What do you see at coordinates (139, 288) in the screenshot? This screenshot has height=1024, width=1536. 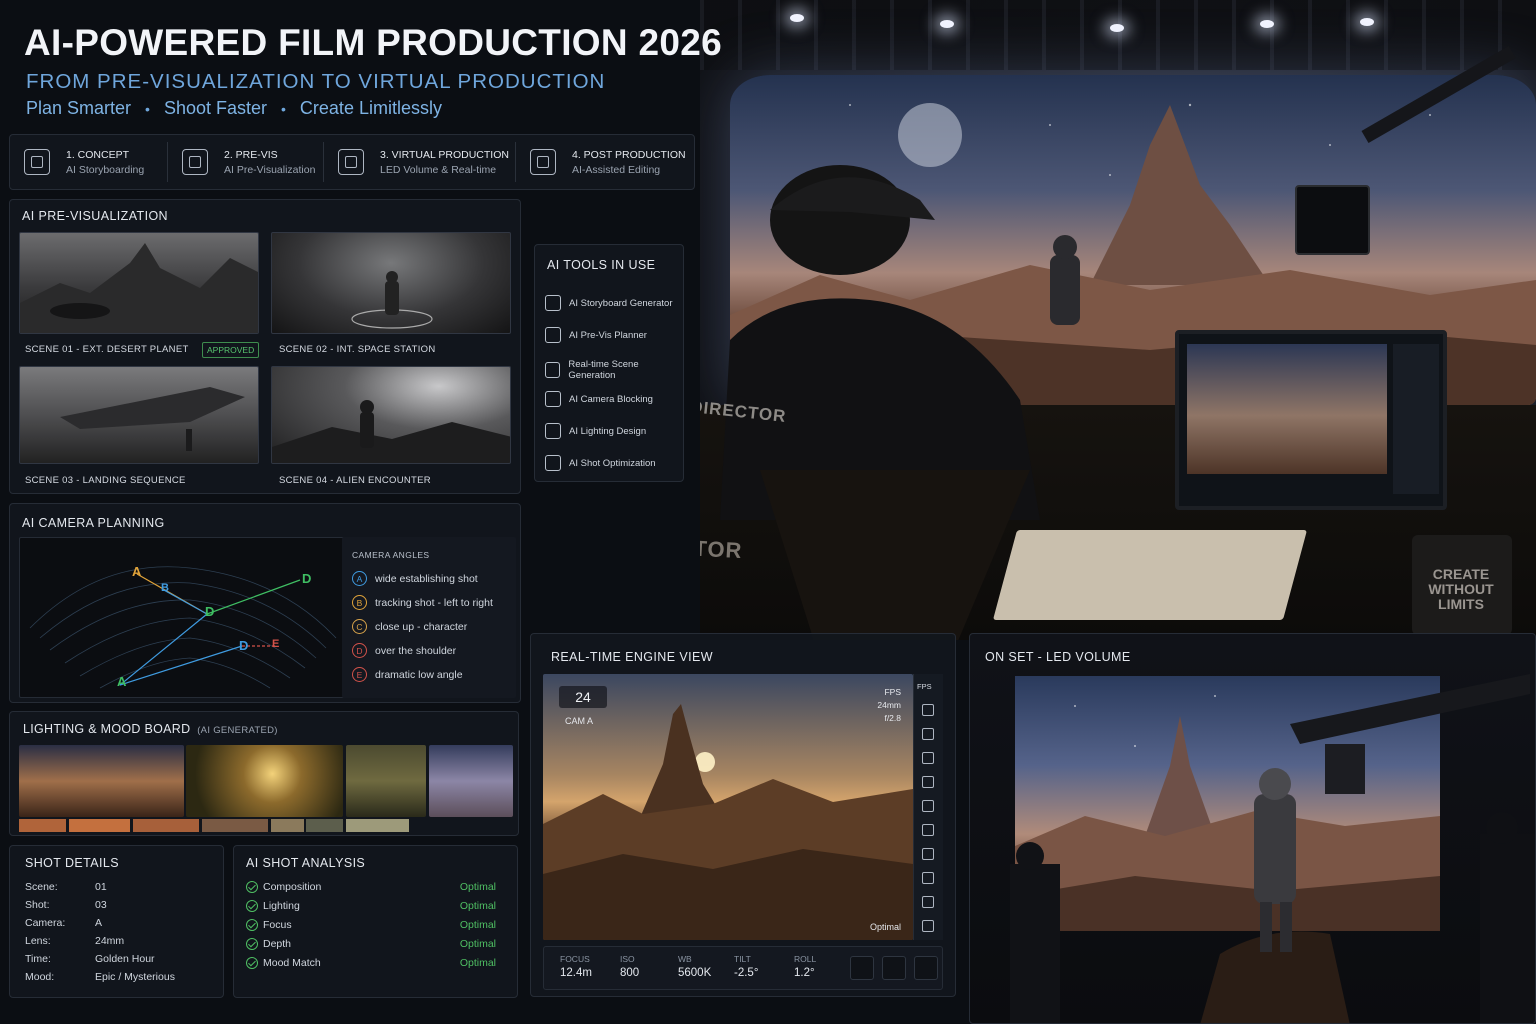 I see `desert-planet-sketch` at bounding box center [139, 288].